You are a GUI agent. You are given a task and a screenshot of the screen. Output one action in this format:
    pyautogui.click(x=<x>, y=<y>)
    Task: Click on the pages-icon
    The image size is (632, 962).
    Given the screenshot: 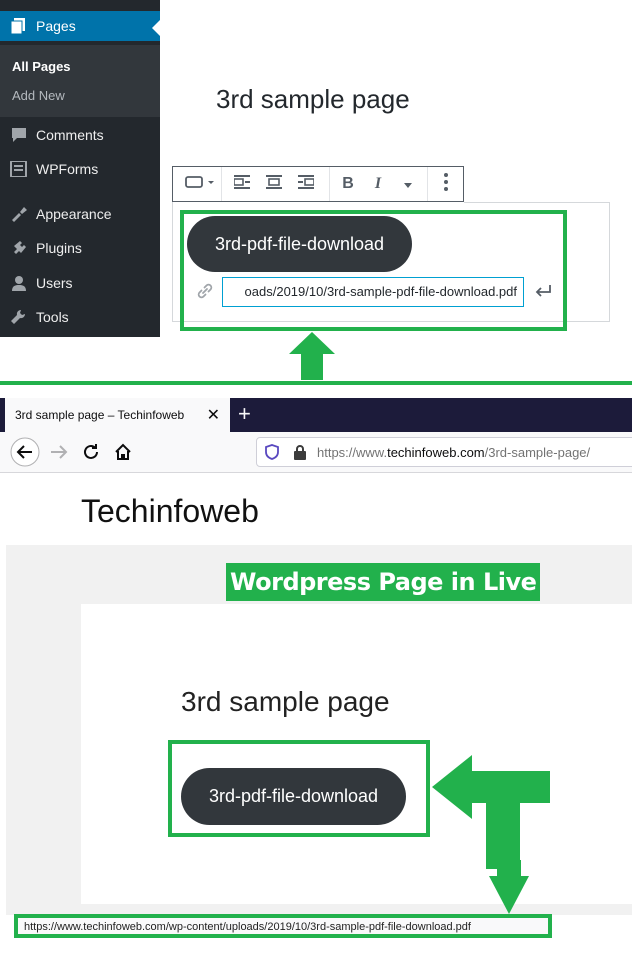 What is the action you would take?
    pyautogui.click(x=19, y=26)
    